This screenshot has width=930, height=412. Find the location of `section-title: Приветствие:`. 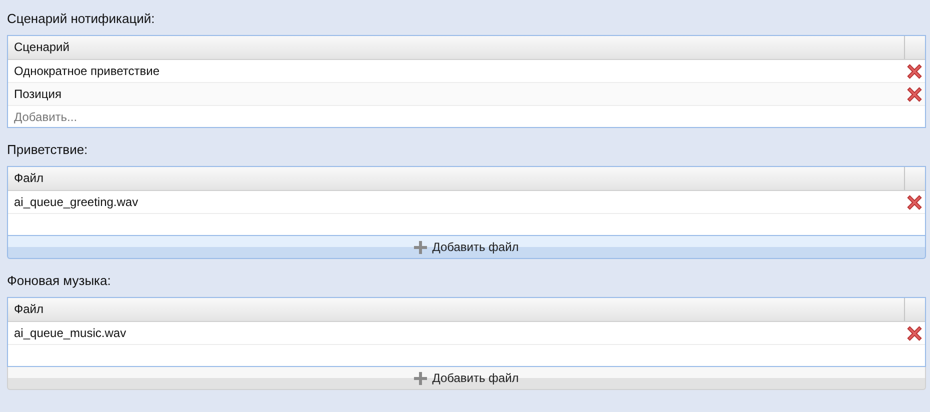

section-title: Приветствие: is located at coordinates (48, 150).